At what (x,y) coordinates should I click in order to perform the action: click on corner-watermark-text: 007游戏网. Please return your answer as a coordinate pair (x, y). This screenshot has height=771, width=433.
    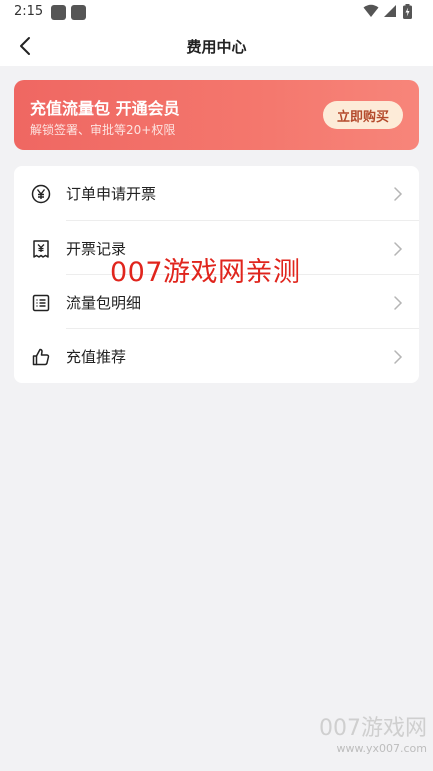
    Looking at the image, I should click on (373, 728).